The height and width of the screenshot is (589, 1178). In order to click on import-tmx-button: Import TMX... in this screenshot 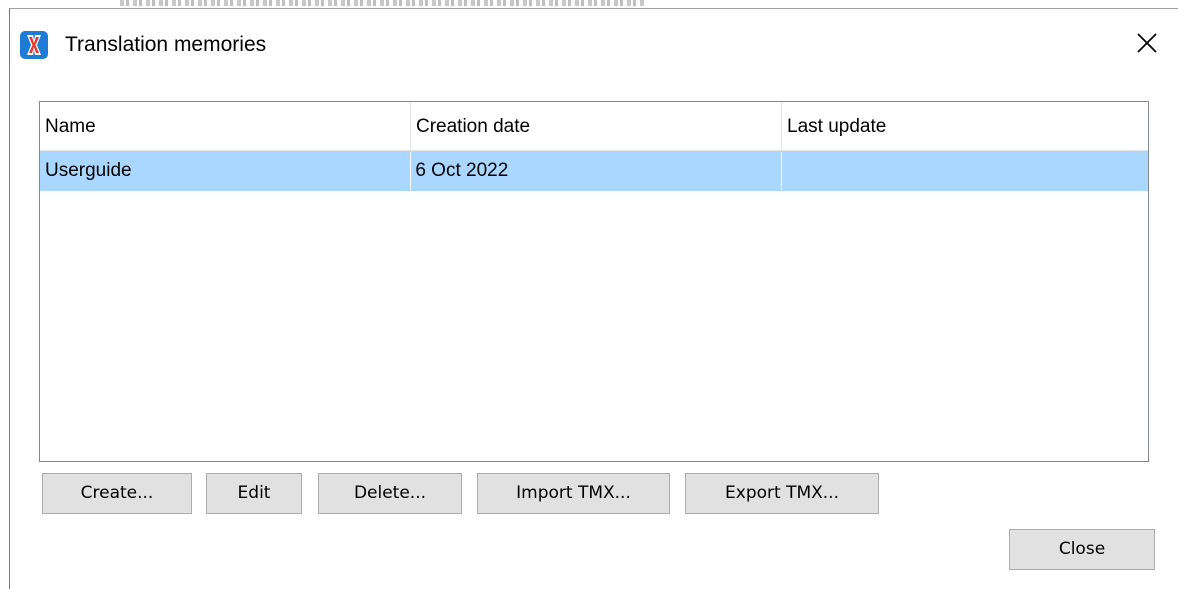, I will do `click(573, 493)`.